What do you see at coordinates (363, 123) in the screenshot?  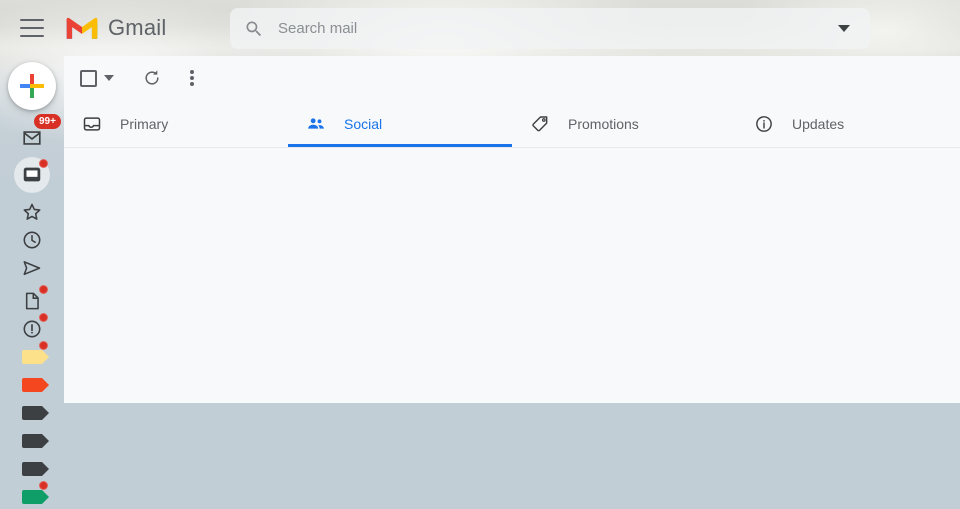 I see `tab-social-label: Social` at bounding box center [363, 123].